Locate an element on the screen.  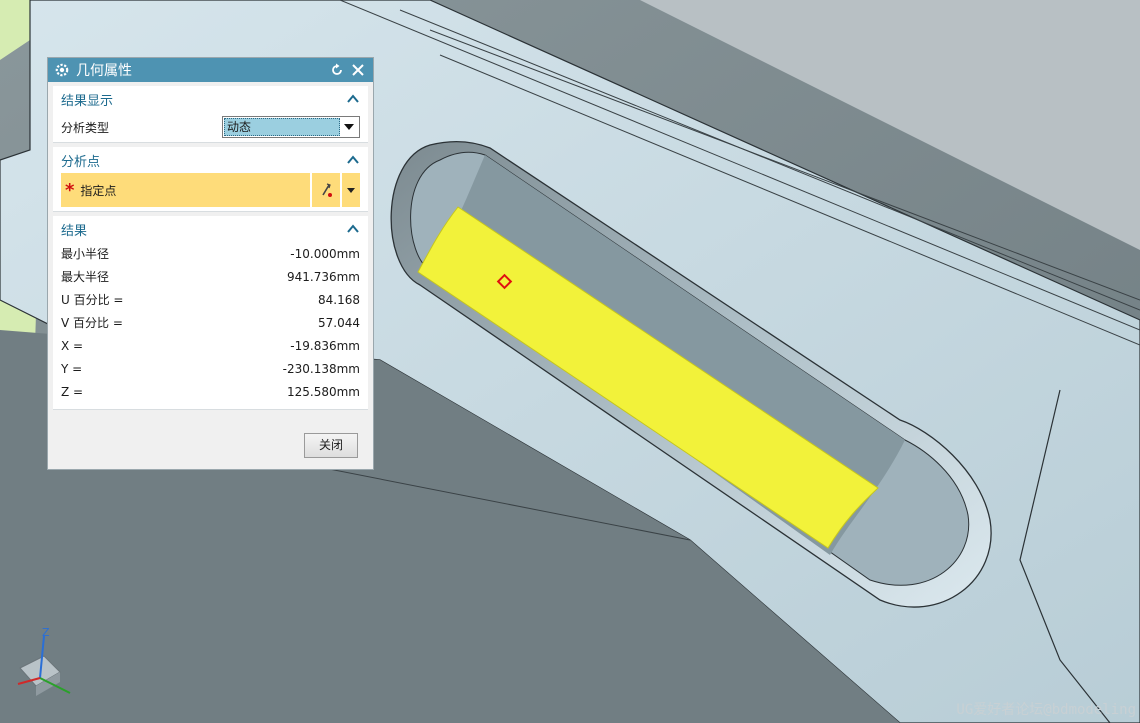
point-type-dropdown is located at coordinates (351, 190).